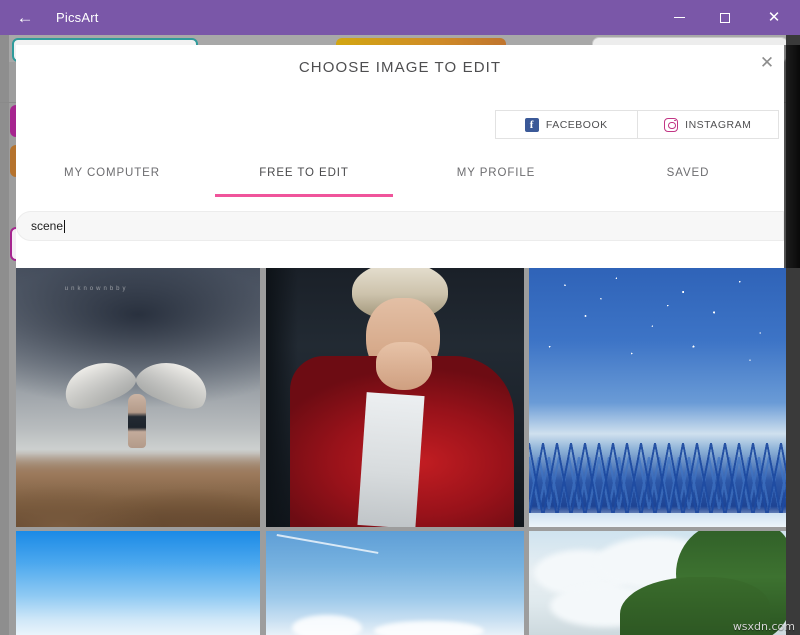  Describe the element at coordinates (531, 124) in the screenshot. I see `facebook-icon: f` at that location.